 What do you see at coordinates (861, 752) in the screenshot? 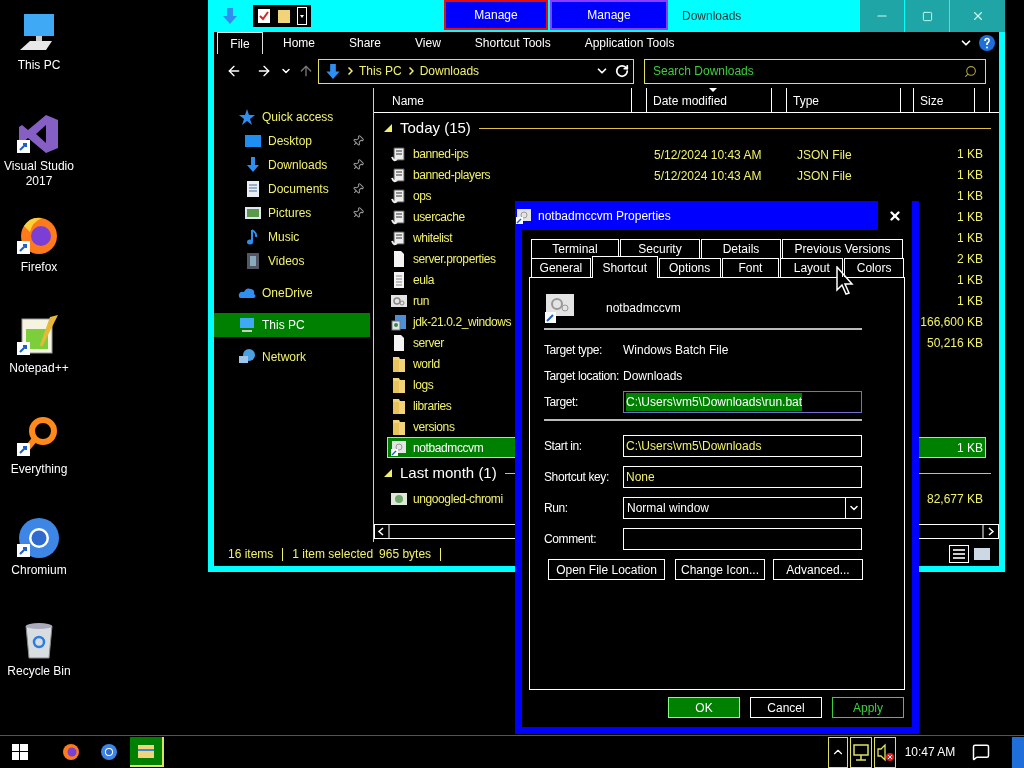
I see `network-icon` at bounding box center [861, 752].